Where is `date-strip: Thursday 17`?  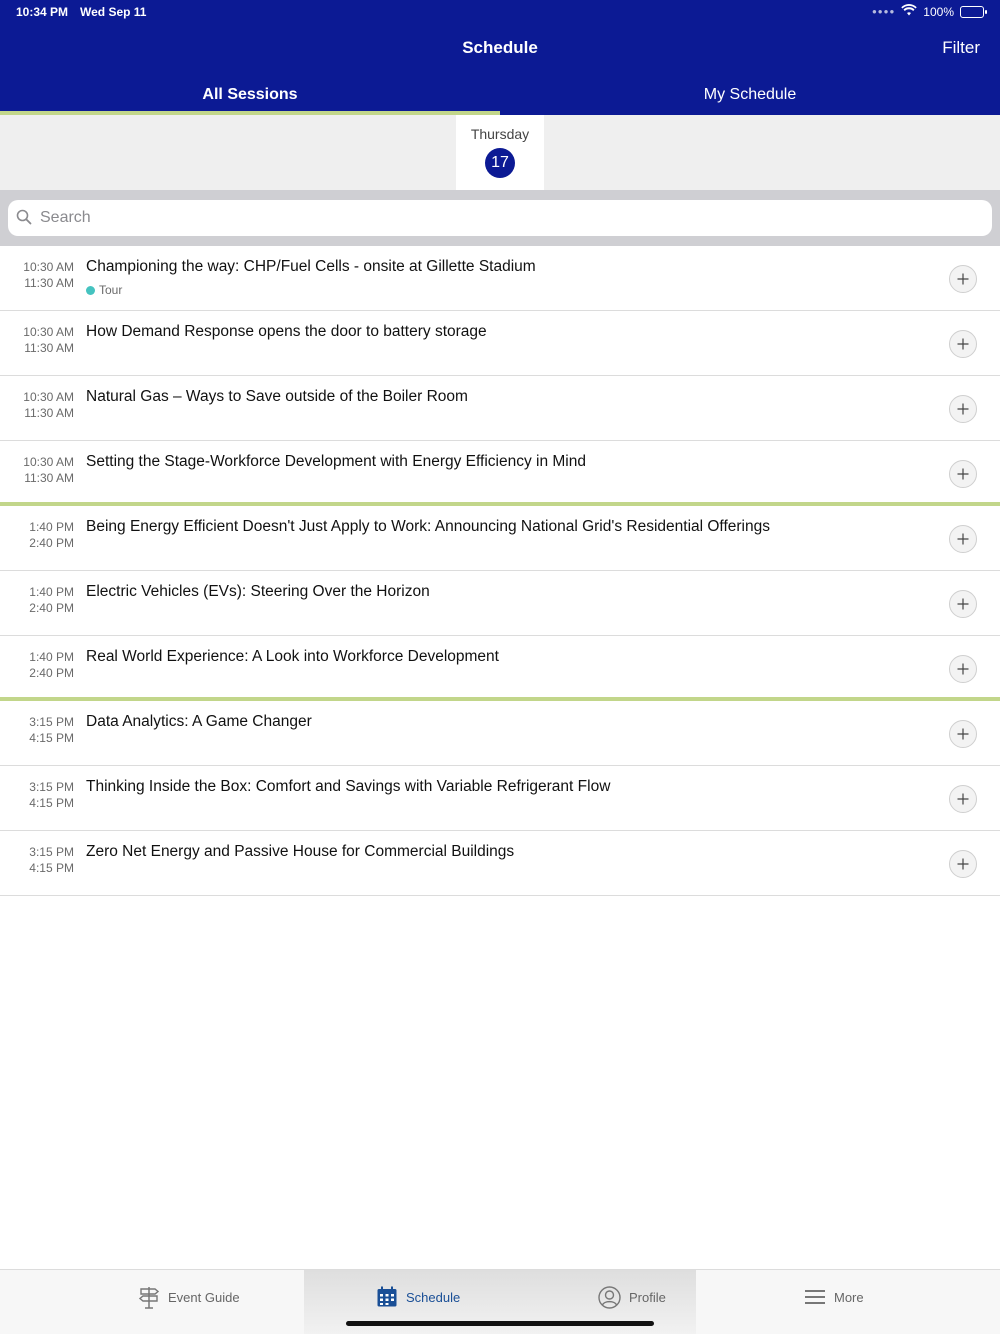
date-strip: Thursday 17 is located at coordinates (500, 152).